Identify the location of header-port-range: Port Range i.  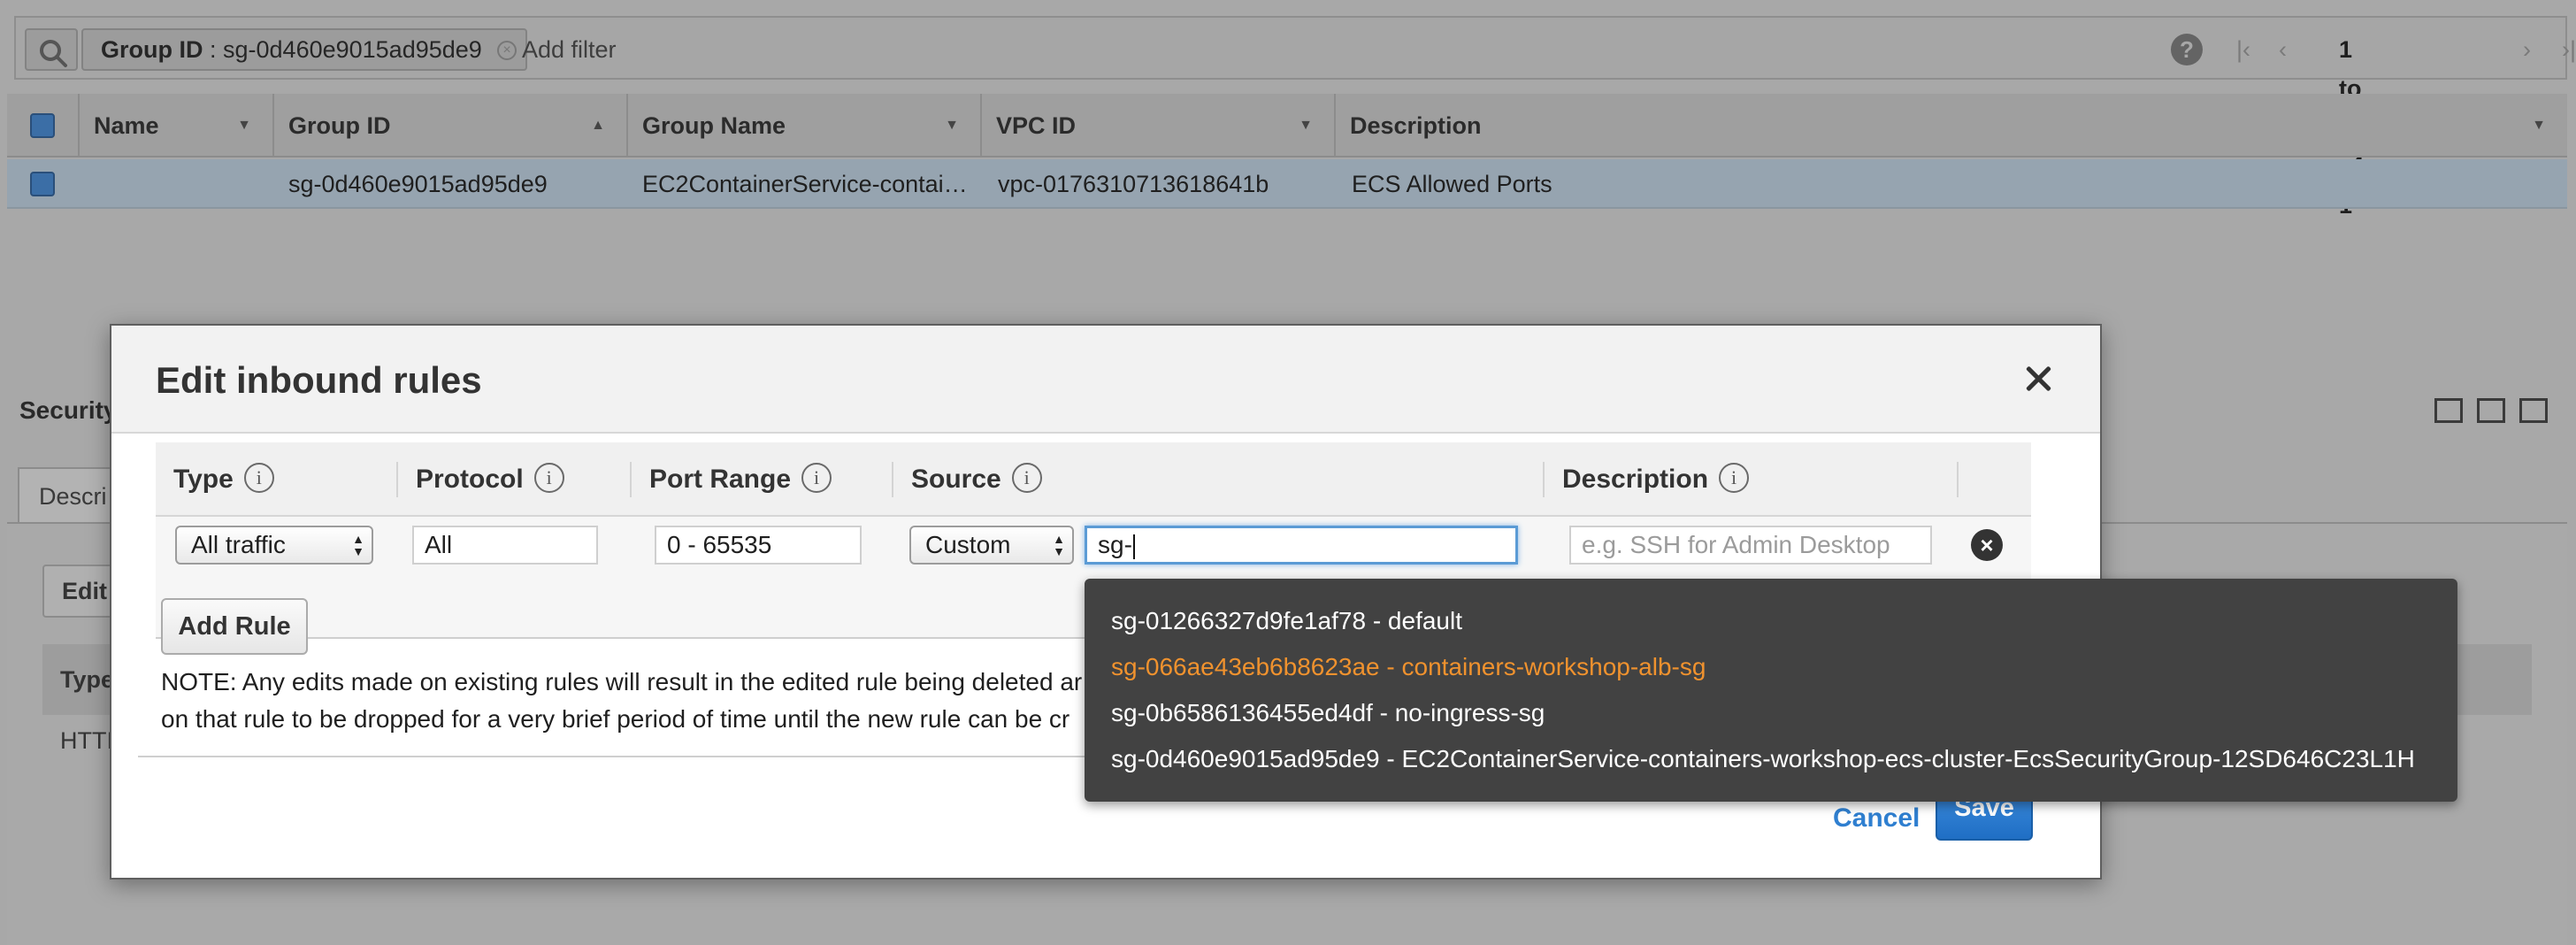
(732, 480).